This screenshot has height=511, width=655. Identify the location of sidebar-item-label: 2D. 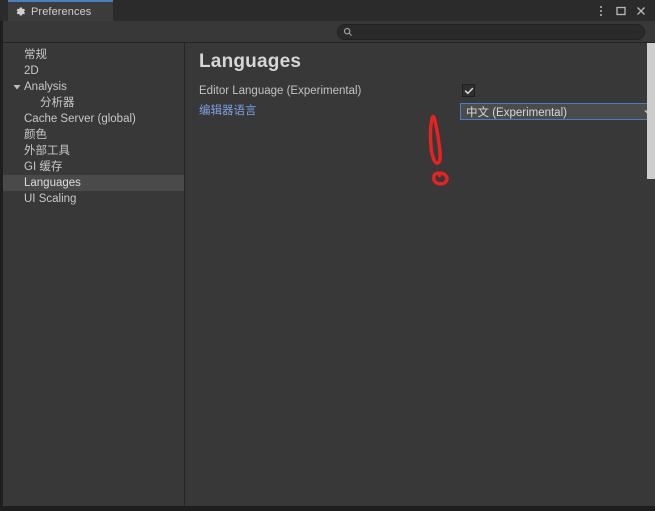
(31, 71).